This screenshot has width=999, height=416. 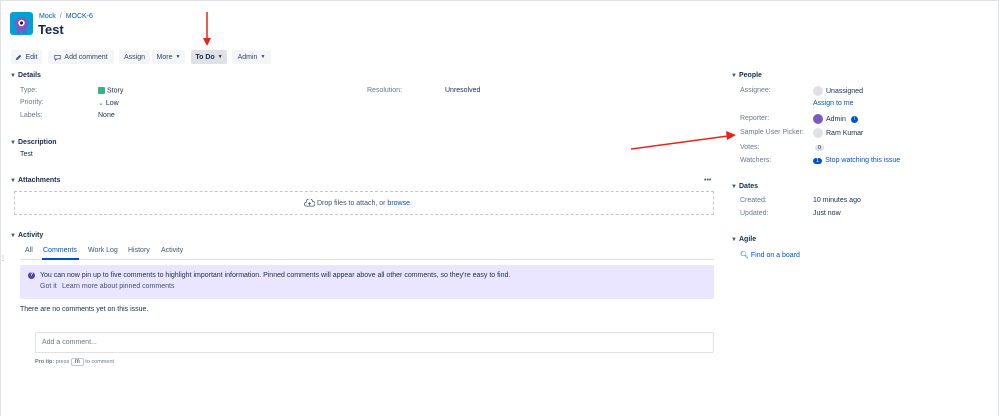 What do you see at coordinates (679, 142) in the screenshot?
I see `picker-annotation-arrow` at bounding box center [679, 142].